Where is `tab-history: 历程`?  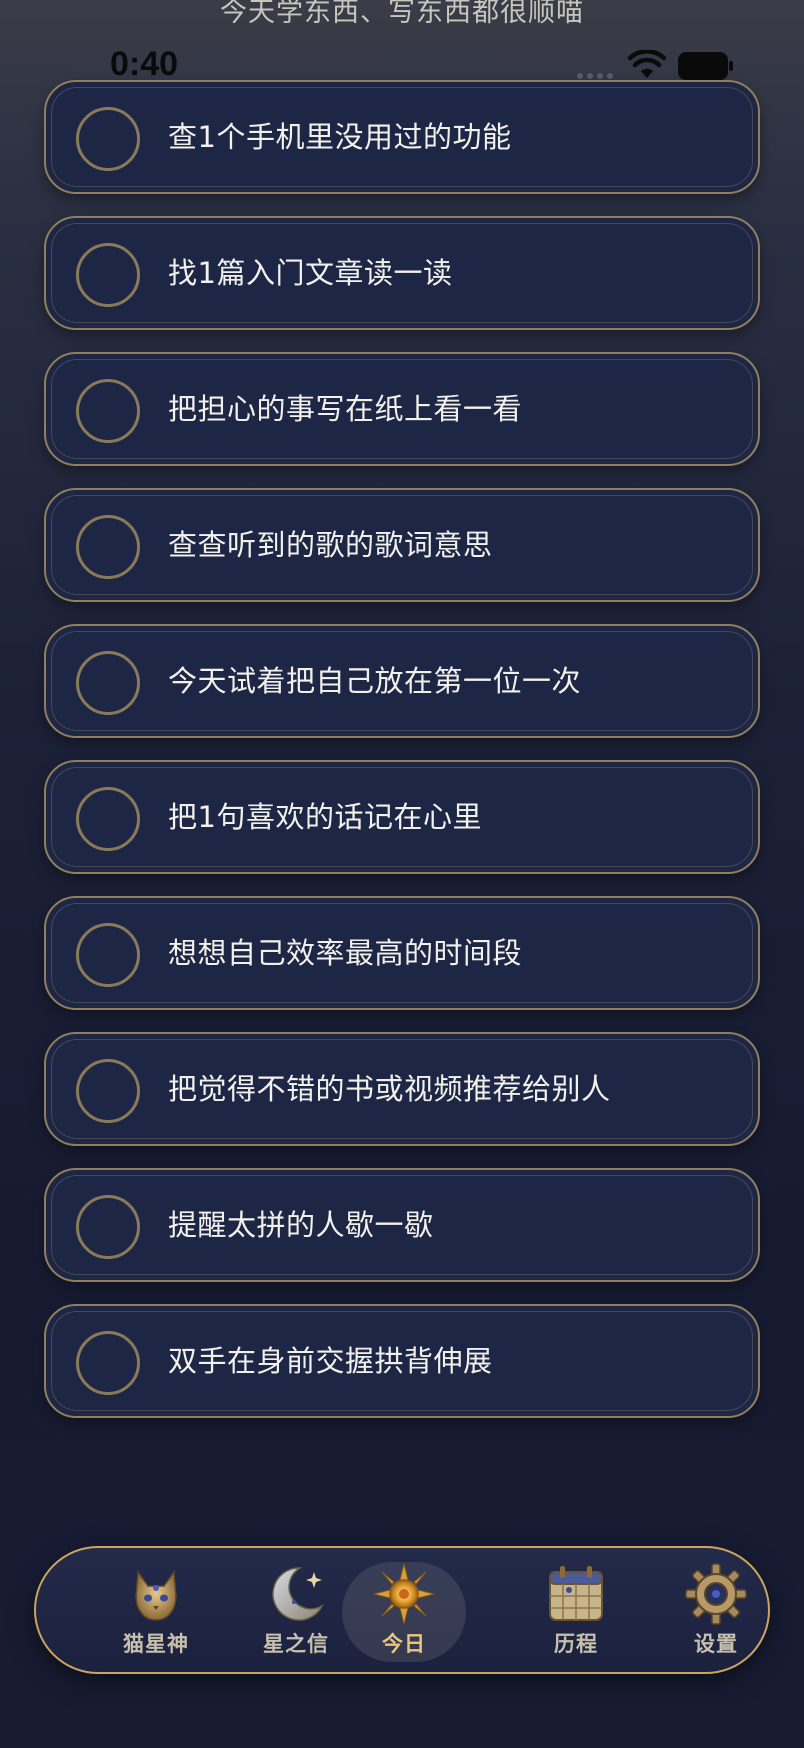
tab-history: 历程 is located at coordinates (576, 1612).